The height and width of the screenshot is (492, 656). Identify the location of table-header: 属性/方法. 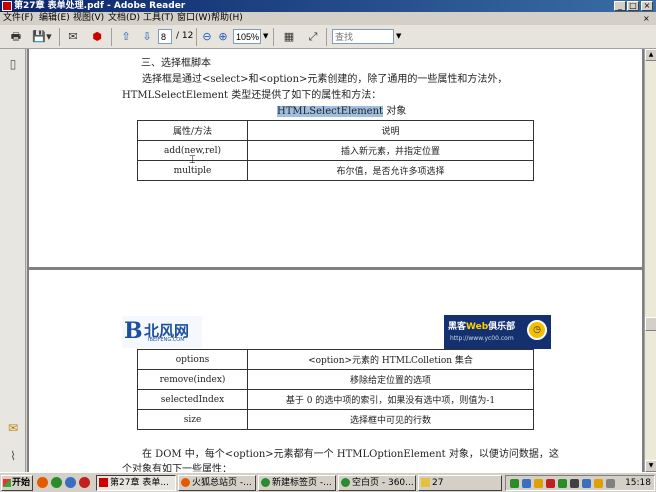
(192, 130).